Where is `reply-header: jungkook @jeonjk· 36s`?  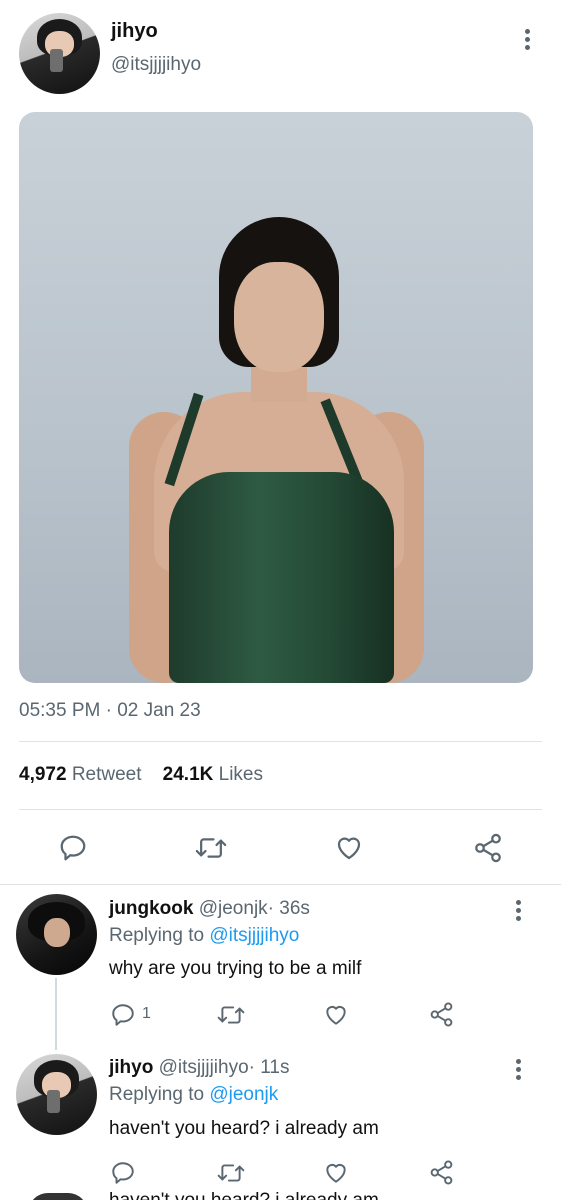 reply-header: jungkook @jeonjk· 36s is located at coordinates (209, 909).